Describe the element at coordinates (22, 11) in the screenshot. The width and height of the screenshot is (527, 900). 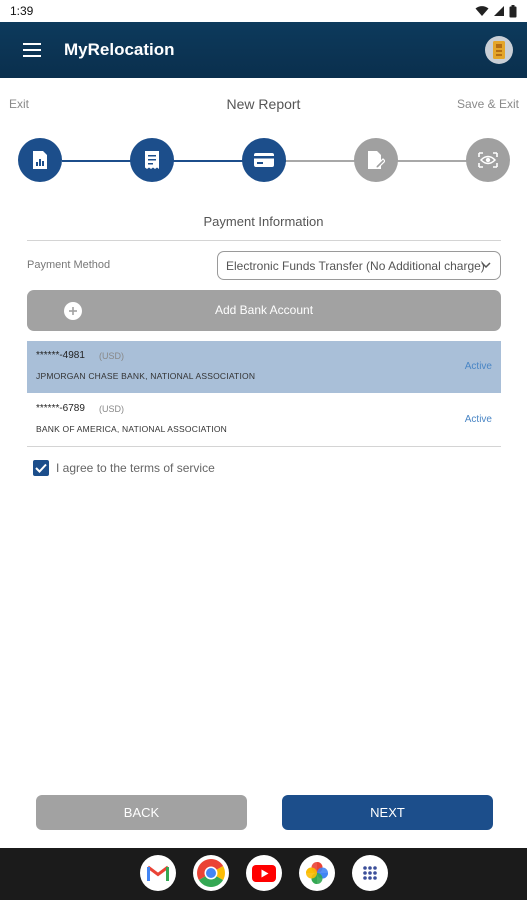
I see `status-time: 1:39` at that location.